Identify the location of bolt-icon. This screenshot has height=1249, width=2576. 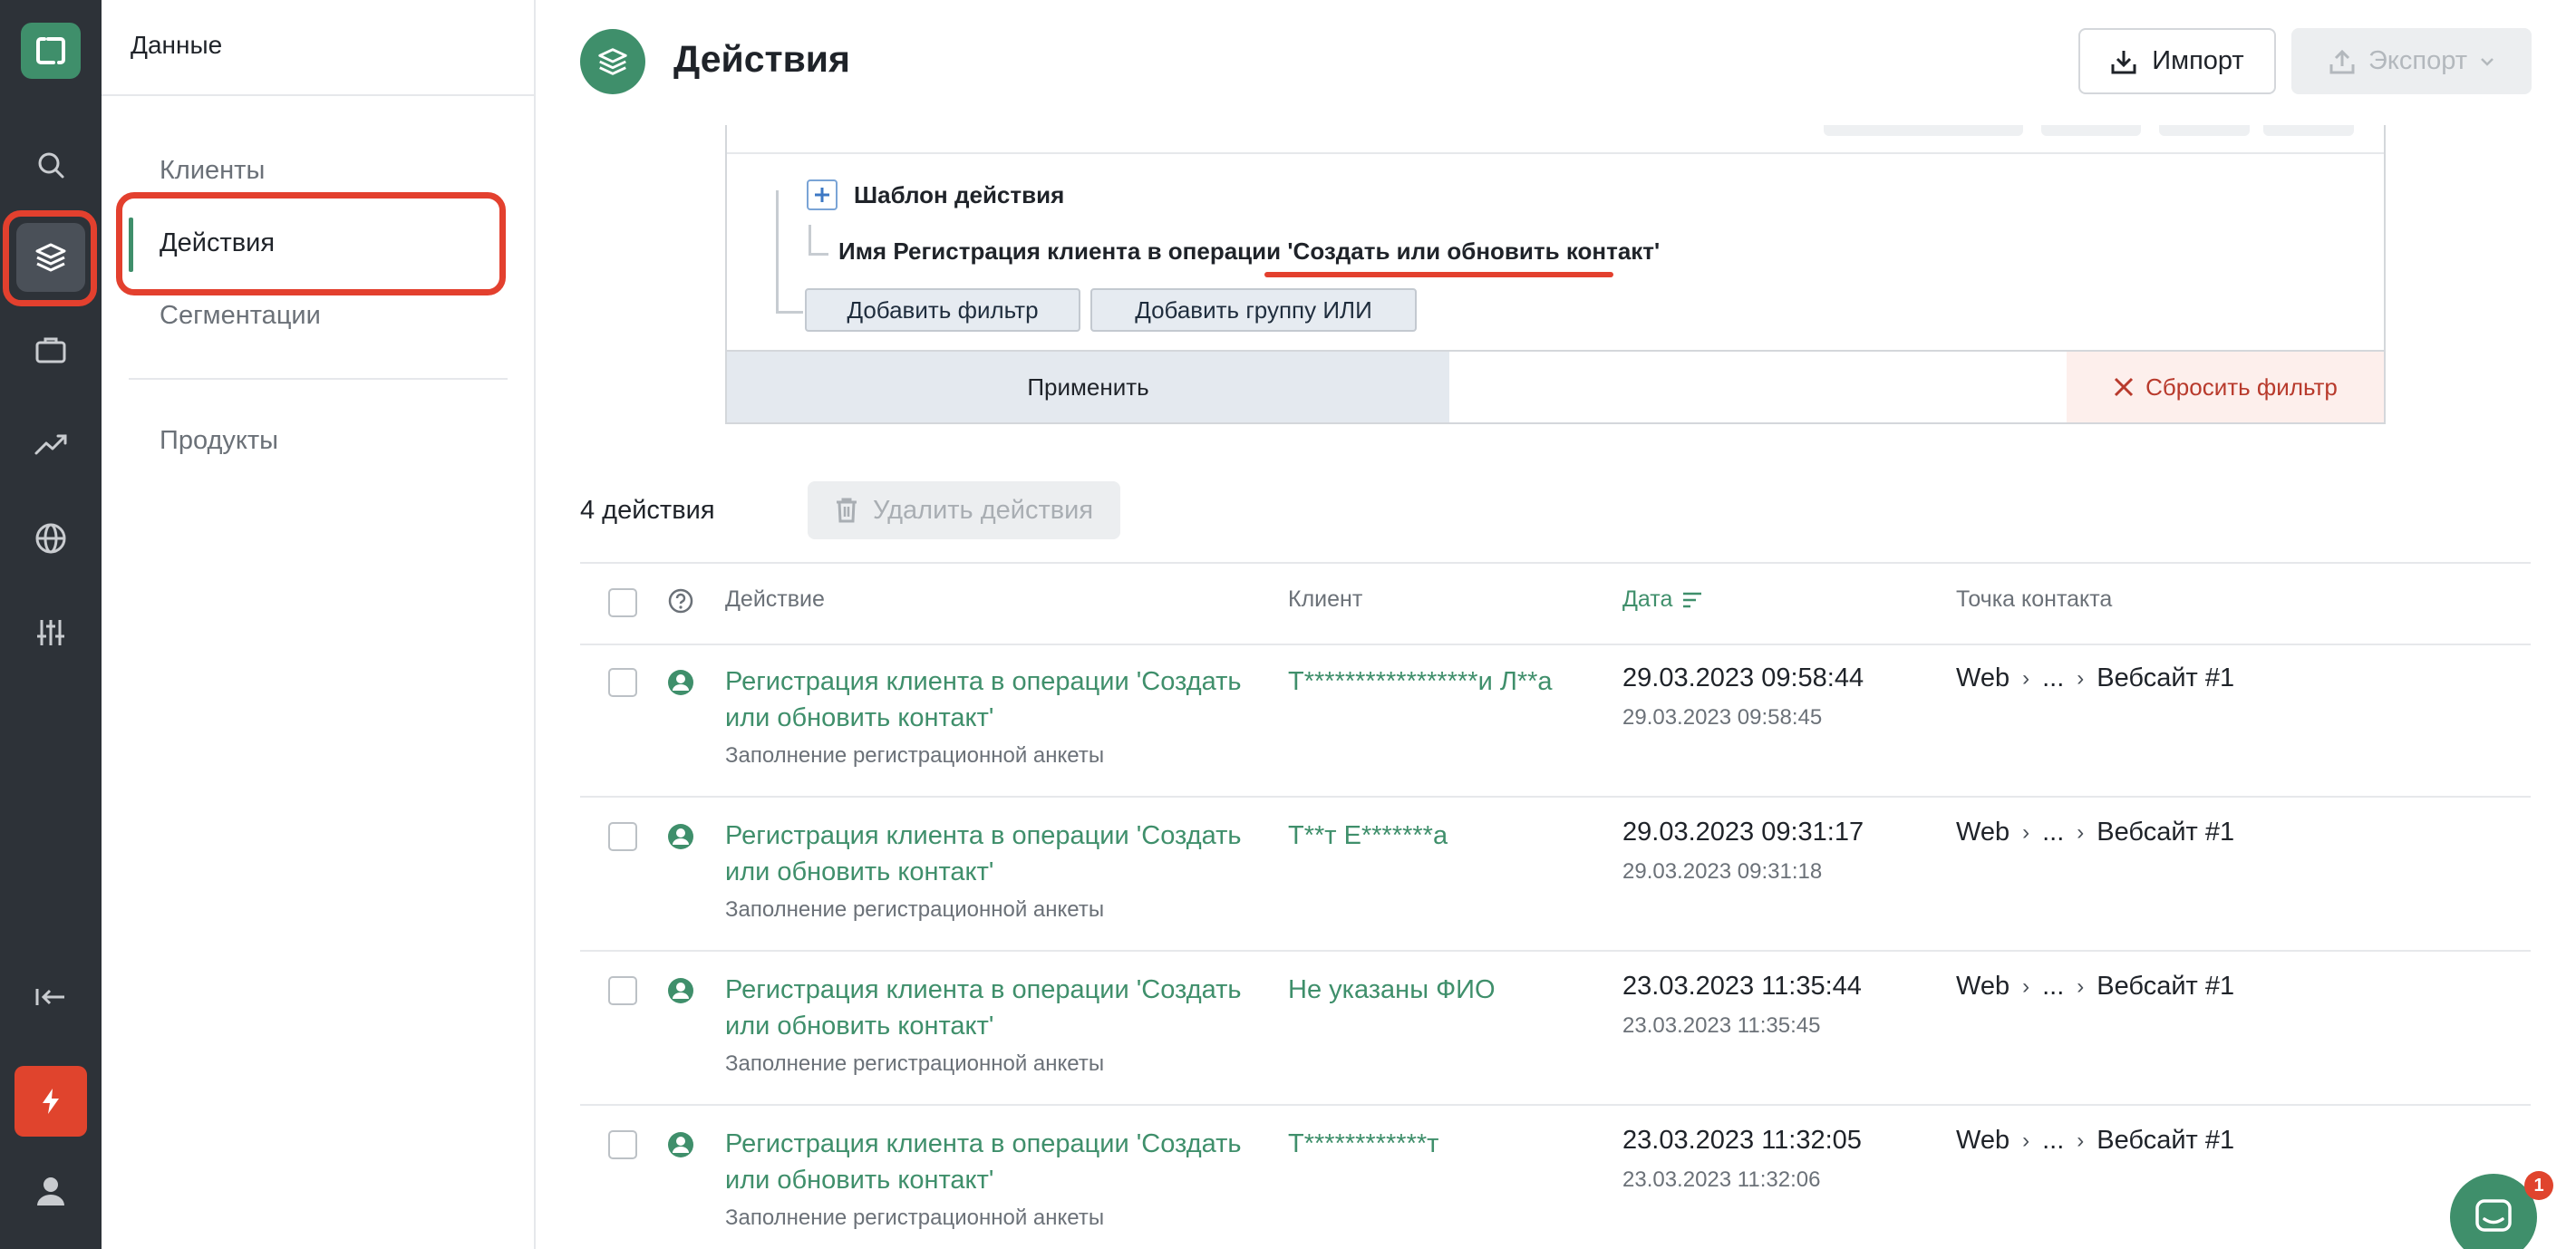
(51, 1101).